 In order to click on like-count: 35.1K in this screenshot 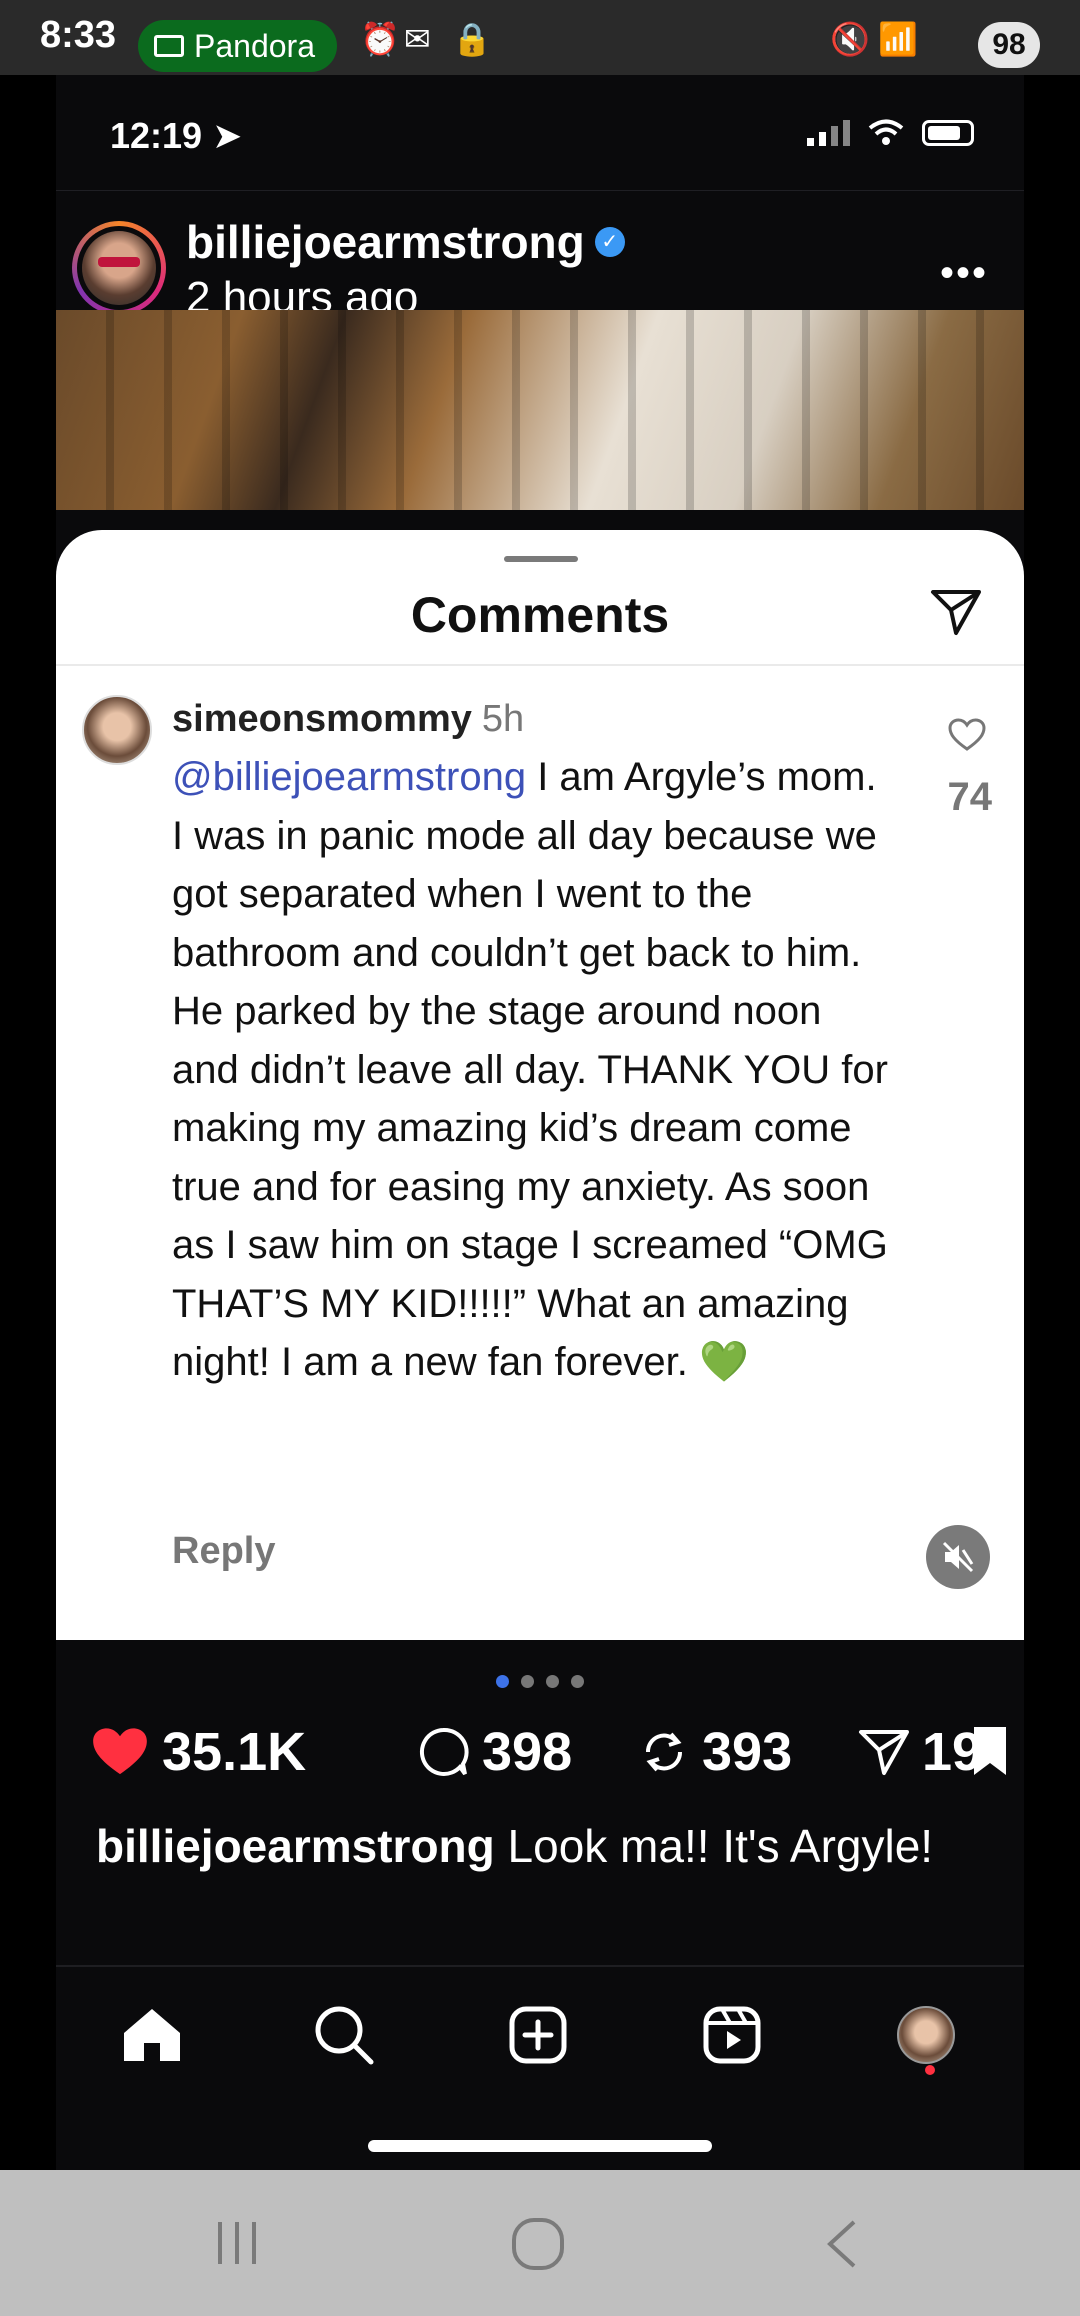, I will do `click(234, 1752)`.